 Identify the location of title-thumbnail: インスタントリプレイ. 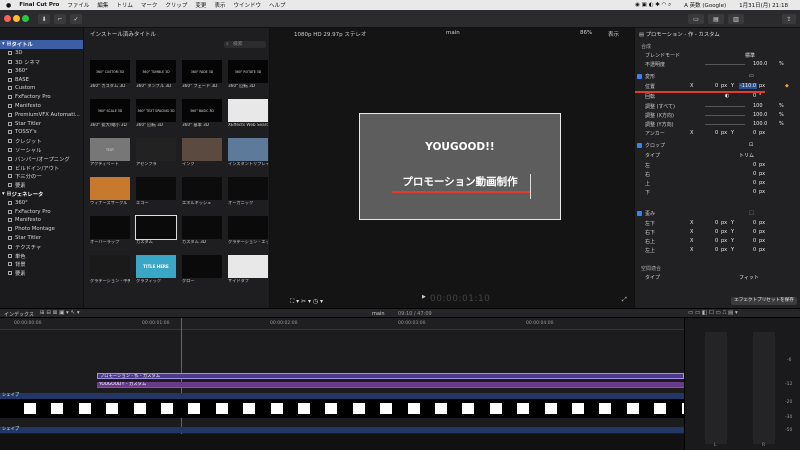
(248, 154).